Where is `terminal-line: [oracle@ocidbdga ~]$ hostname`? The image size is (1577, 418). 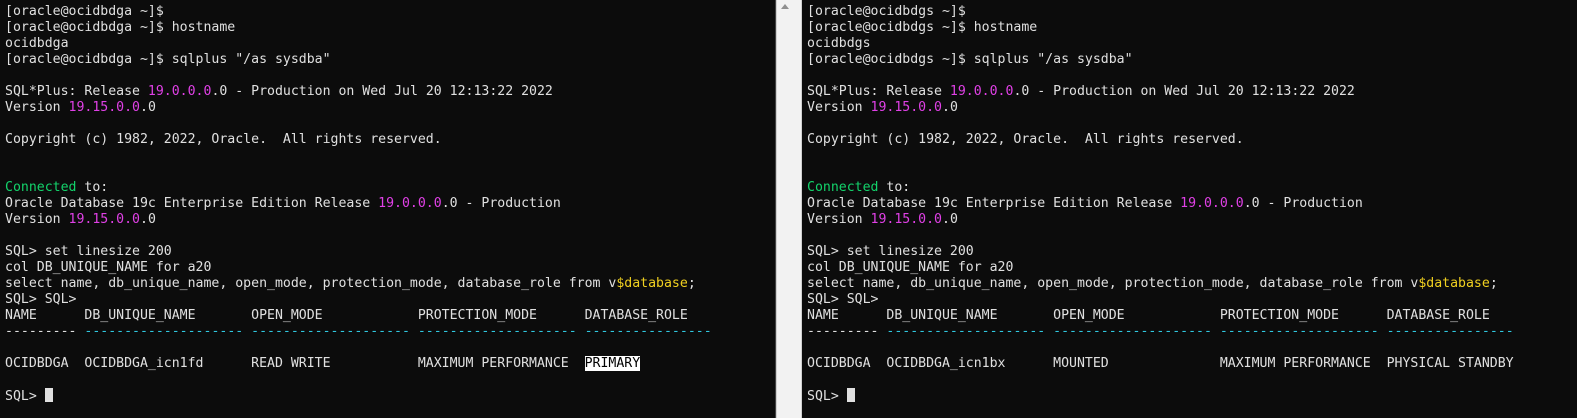
terminal-line: [oracle@ocidbdga ~]$ hostname is located at coordinates (120, 27).